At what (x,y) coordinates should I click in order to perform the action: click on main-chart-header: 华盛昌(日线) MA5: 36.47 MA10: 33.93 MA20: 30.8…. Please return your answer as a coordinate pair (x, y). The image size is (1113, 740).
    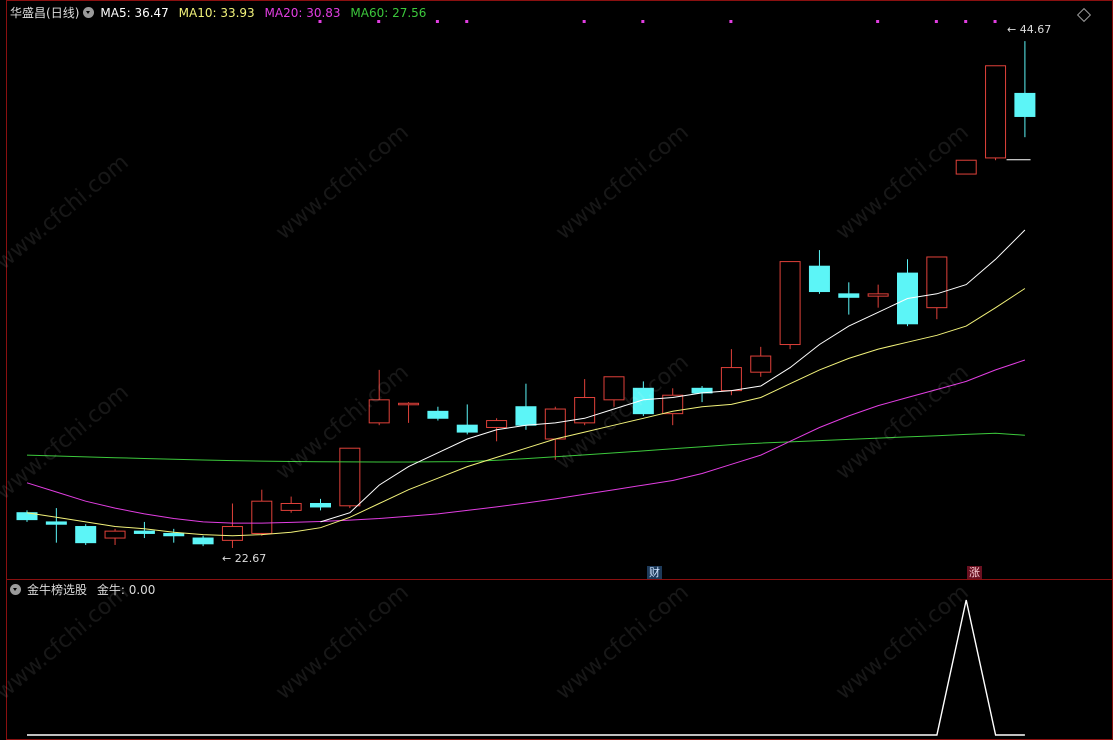
    Looking at the image, I should click on (221, 13).